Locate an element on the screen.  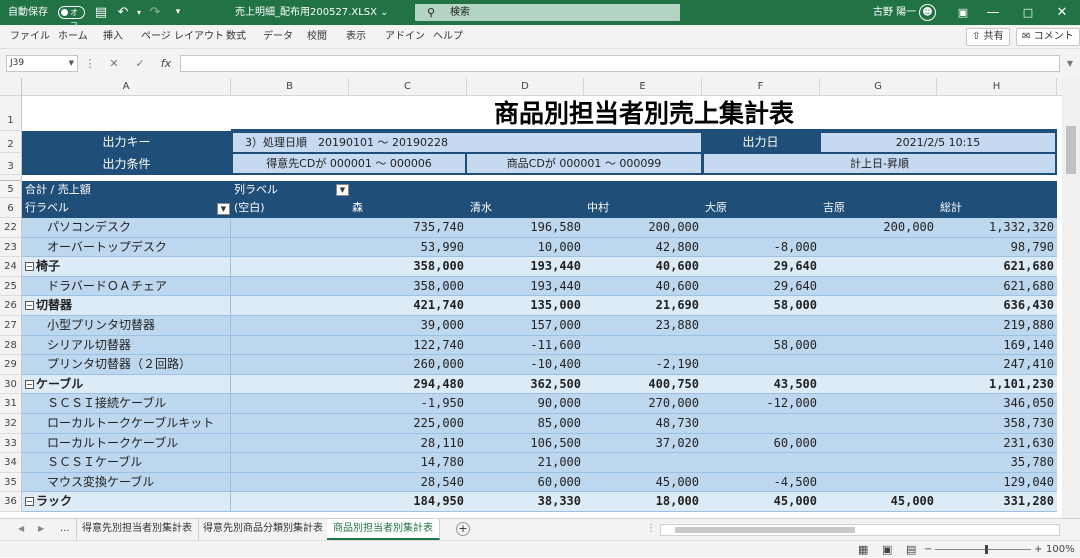
value-cell: 219,880 is located at coordinates (997, 326).